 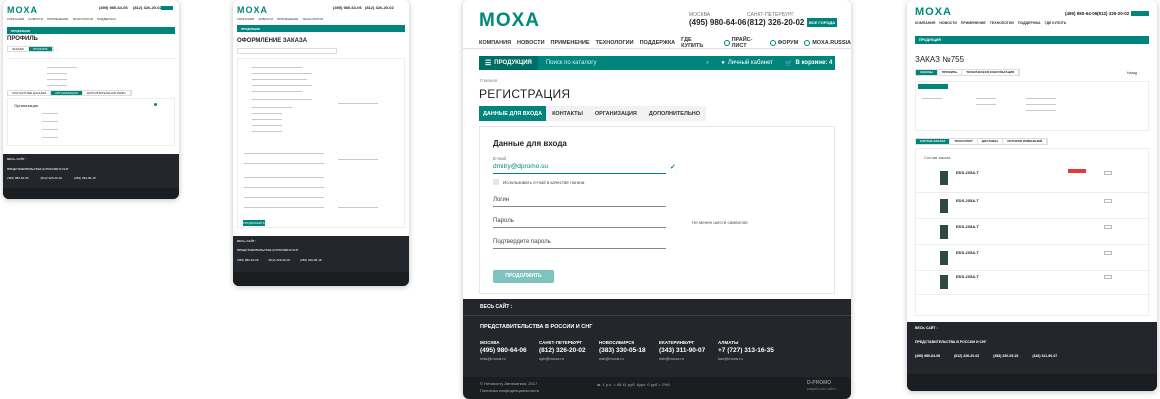 What do you see at coordinates (508, 63) in the screenshot?
I see `products-button: ☰ ПРОДУКЦИЯ` at bounding box center [508, 63].